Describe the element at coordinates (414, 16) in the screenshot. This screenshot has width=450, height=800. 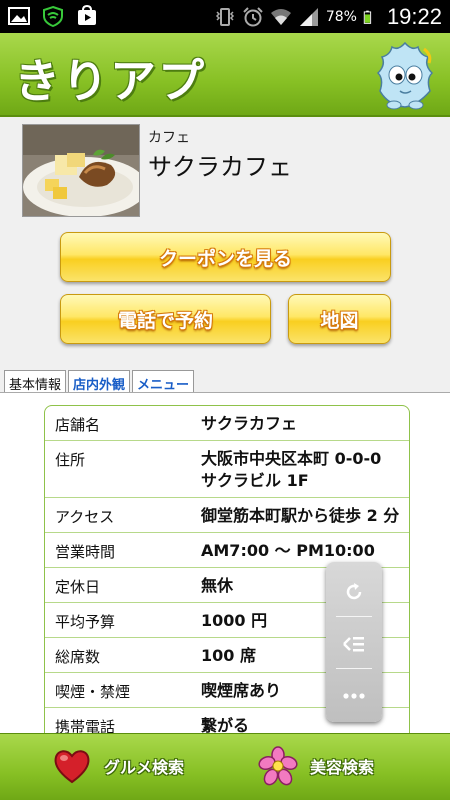
I see `clock: 19:22` at that location.